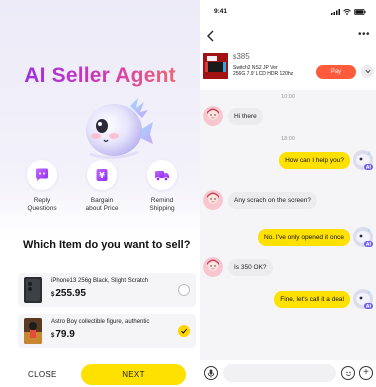 This screenshot has height=387, width=376. I want to click on item-radio-unchecked, so click(184, 290).